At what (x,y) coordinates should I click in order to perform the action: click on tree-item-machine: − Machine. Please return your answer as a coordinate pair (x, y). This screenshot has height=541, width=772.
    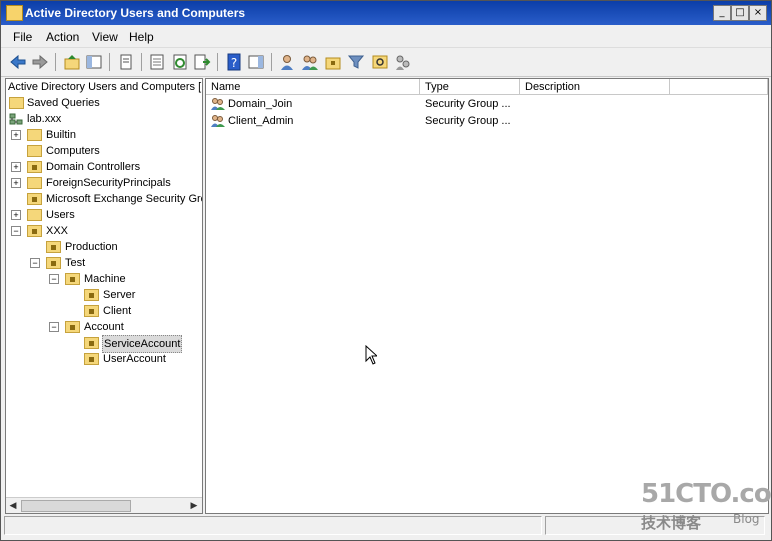
    Looking at the image, I should click on (104, 279).